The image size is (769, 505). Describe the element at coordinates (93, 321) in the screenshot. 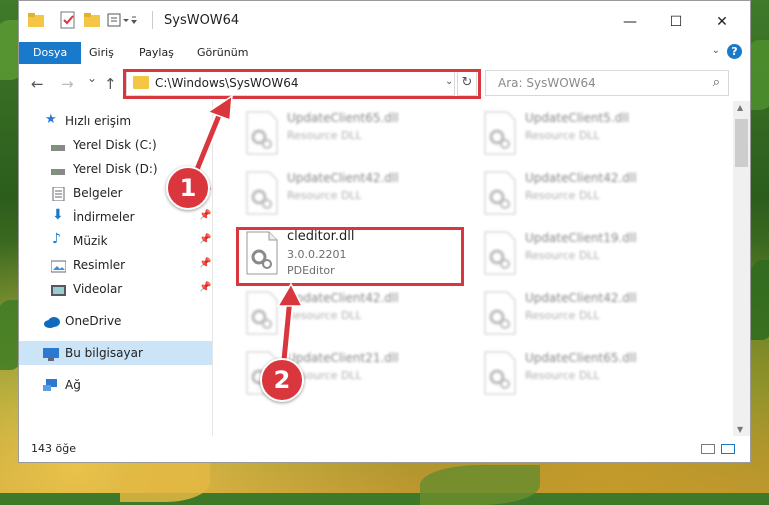

I see `sidebar-item-label: OneDrive` at that location.